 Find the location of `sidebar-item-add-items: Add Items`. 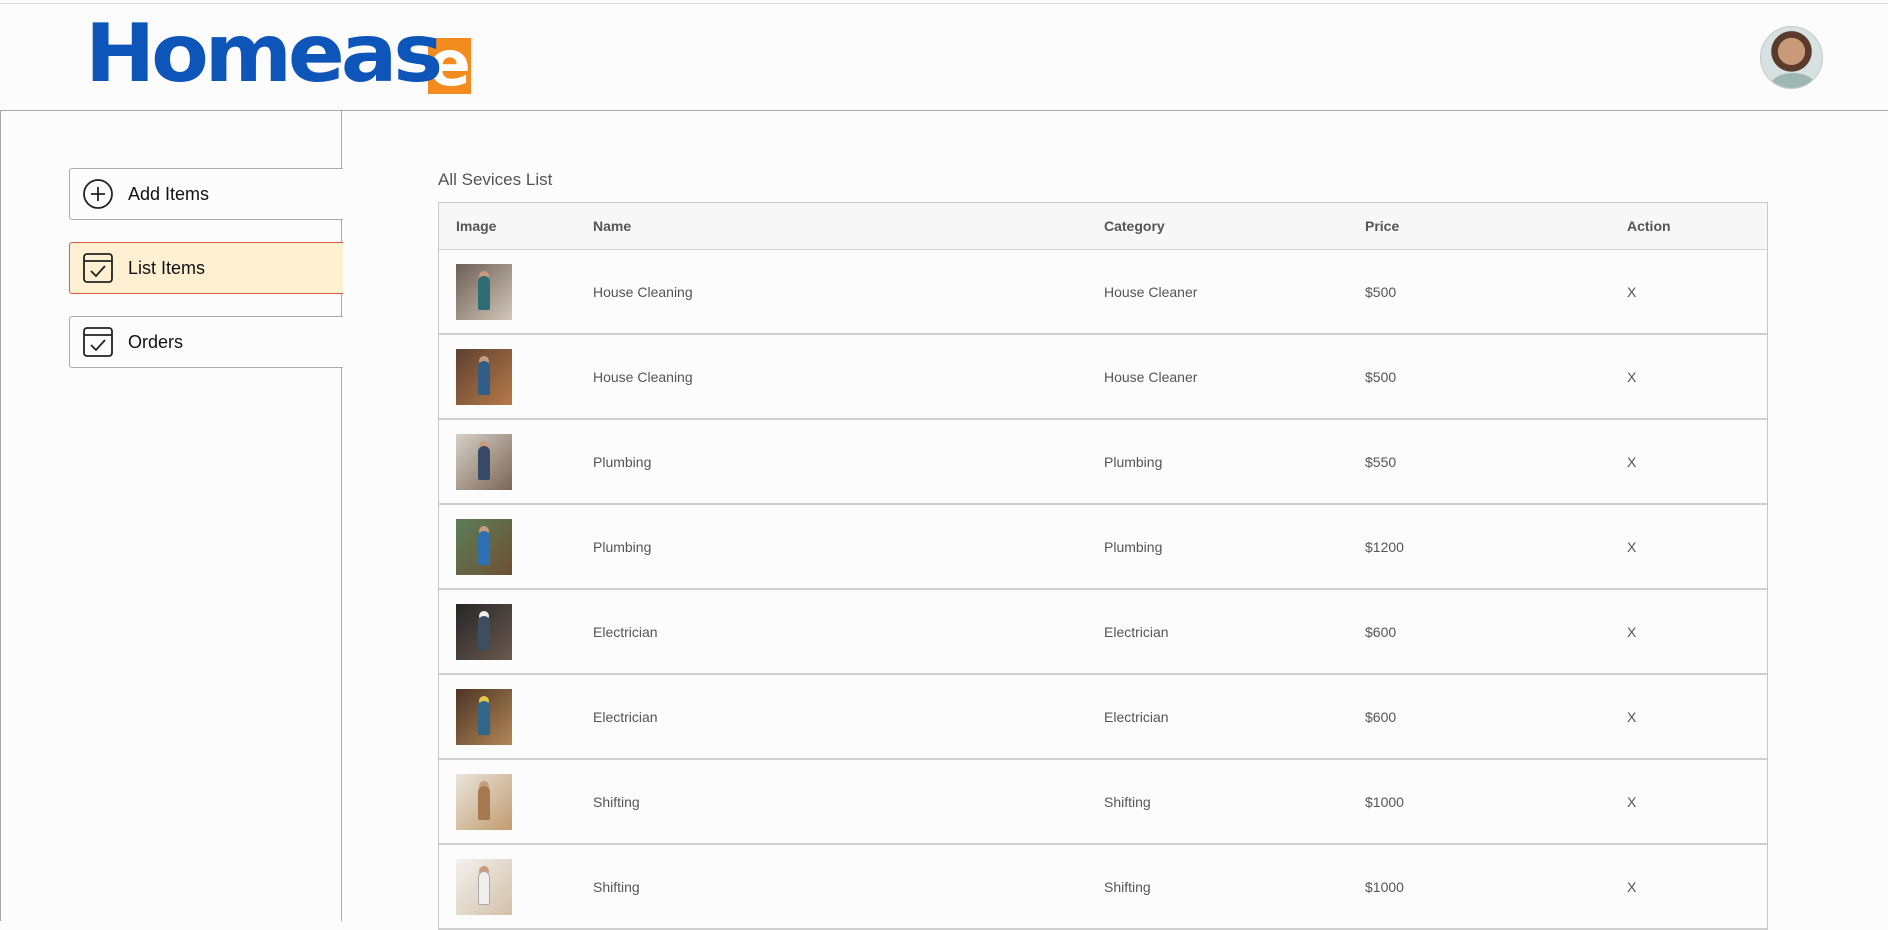

sidebar-item-add-items: Add Items is located at coordinates (206, 194).